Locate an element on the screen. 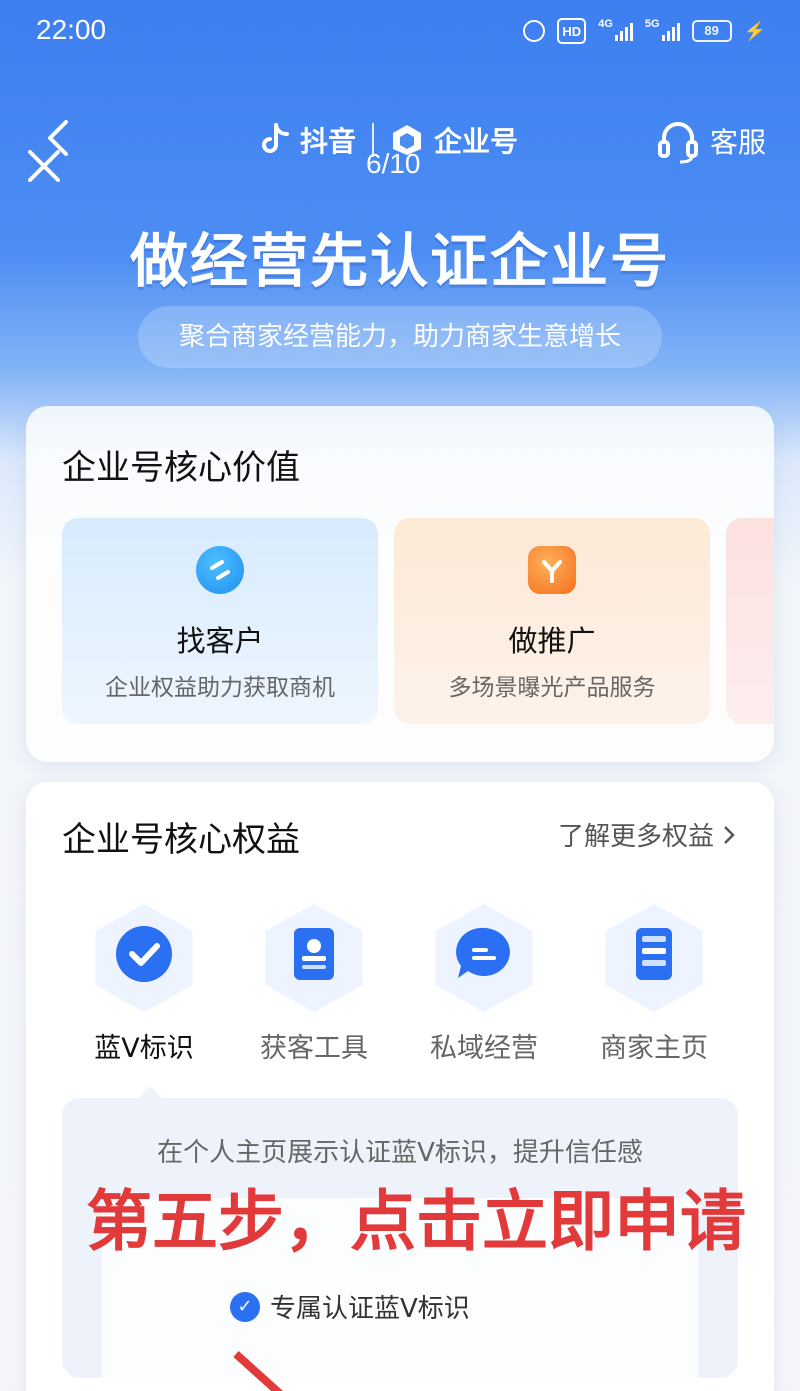 The height and width of the screenshot is (1391, 800). value-item-find-customer: 找客户 企业权益助力获取商机 is located at coordinates (220, 621).